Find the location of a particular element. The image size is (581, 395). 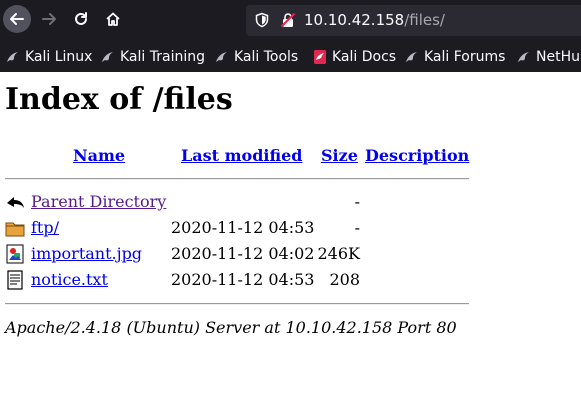

bookmark-kali-tools: Kali Tools is located at coordinates (256, 57).